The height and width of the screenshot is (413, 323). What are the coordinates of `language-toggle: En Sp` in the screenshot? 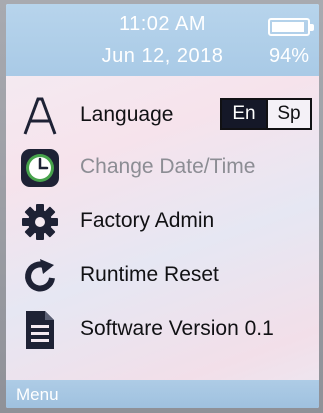 It's located at (266, 114).